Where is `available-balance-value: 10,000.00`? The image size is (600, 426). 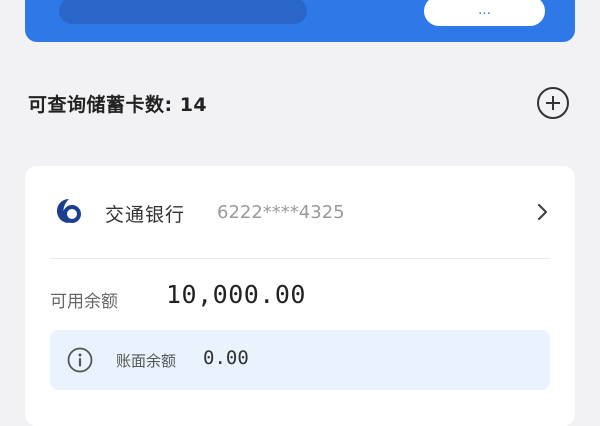
available-balance-value: 10,000.00 is located at coordinates (236, 294).